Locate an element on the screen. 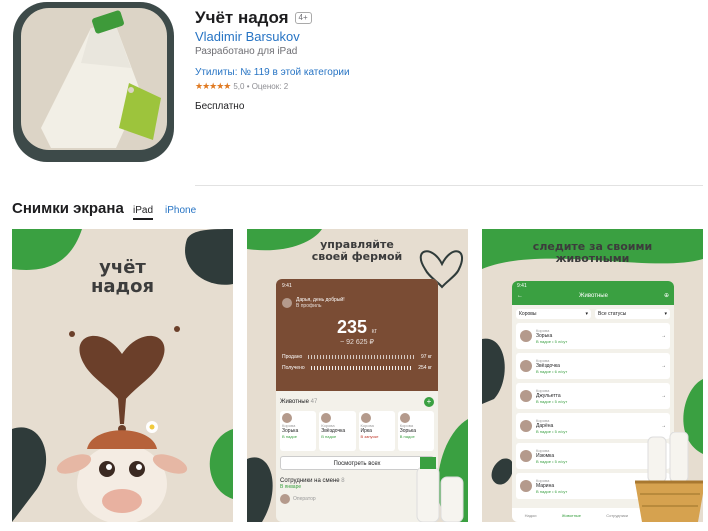  app-title: Учёт надоя is located at coordinates (242, 17).